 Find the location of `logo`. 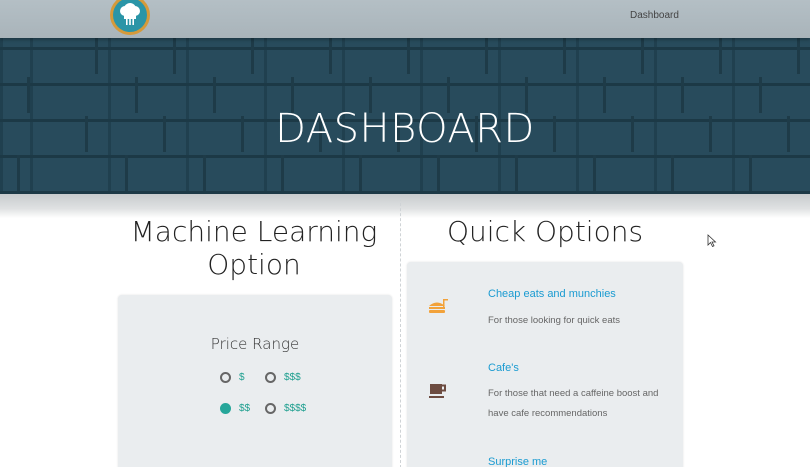

logo is located at coordinates (130, 17).